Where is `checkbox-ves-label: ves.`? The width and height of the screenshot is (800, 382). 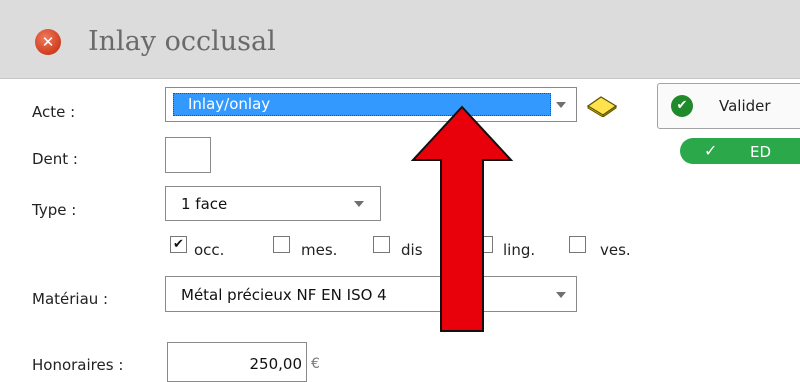
checkbox-ves-label: ves. is located at coordinates (615, 250).